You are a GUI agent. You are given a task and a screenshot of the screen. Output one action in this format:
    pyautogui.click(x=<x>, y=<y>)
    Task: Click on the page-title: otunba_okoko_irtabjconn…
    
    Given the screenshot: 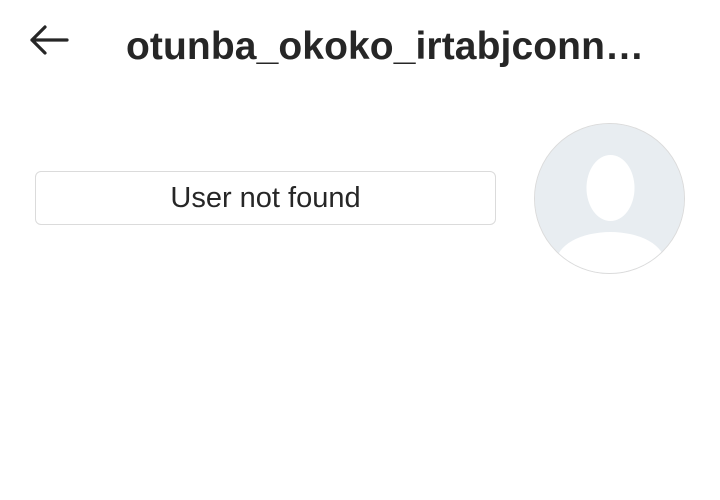 What is the action you would take?
    pyautogui.click(x=385, y=46)
    